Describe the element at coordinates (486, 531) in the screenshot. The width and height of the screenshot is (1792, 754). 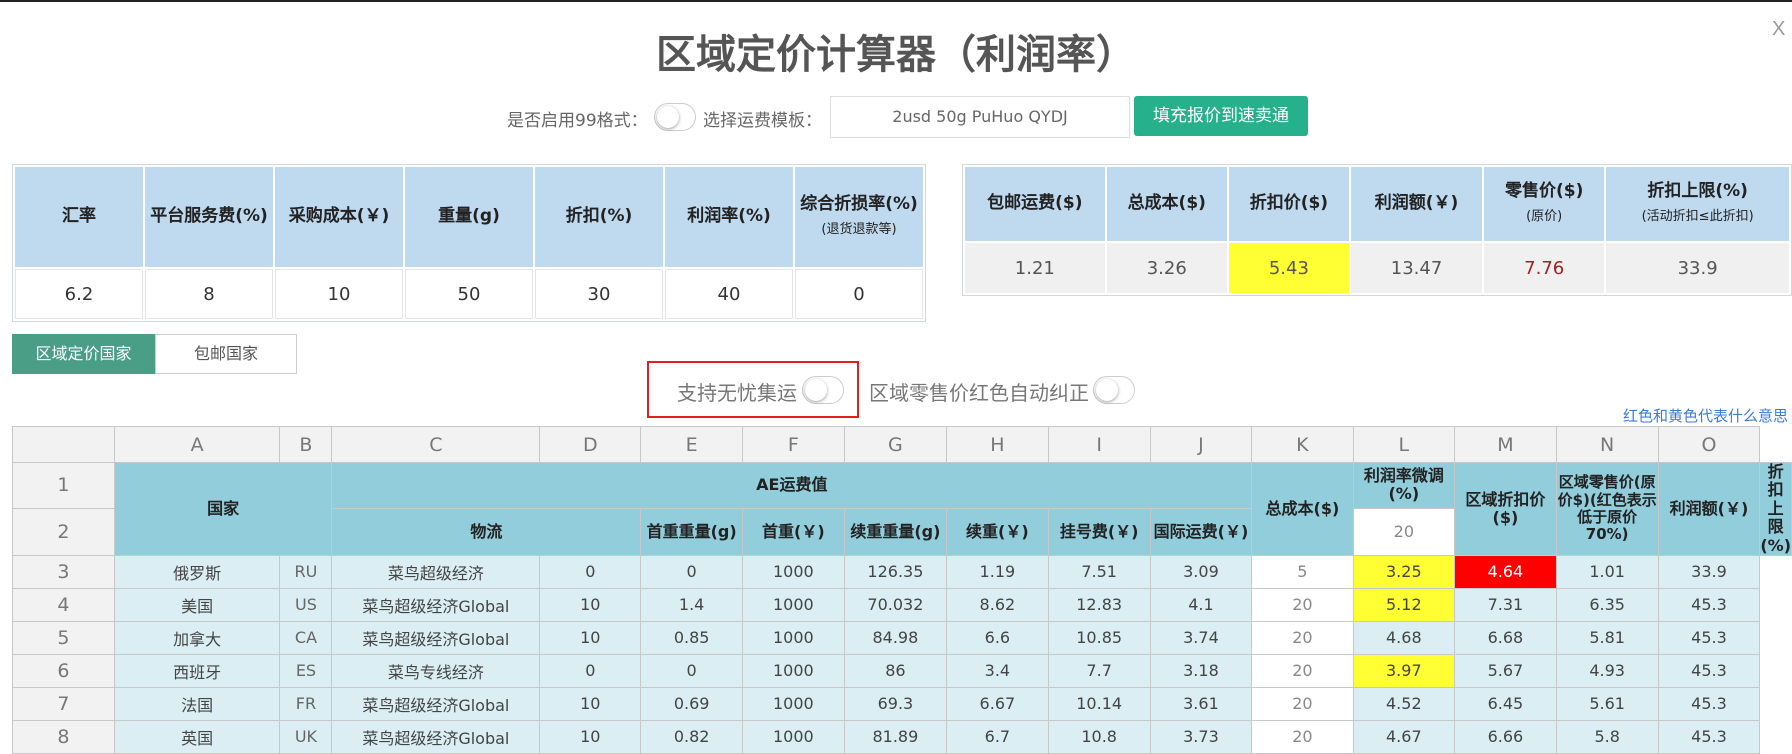
I see `logistics-header: 物流` at that location.